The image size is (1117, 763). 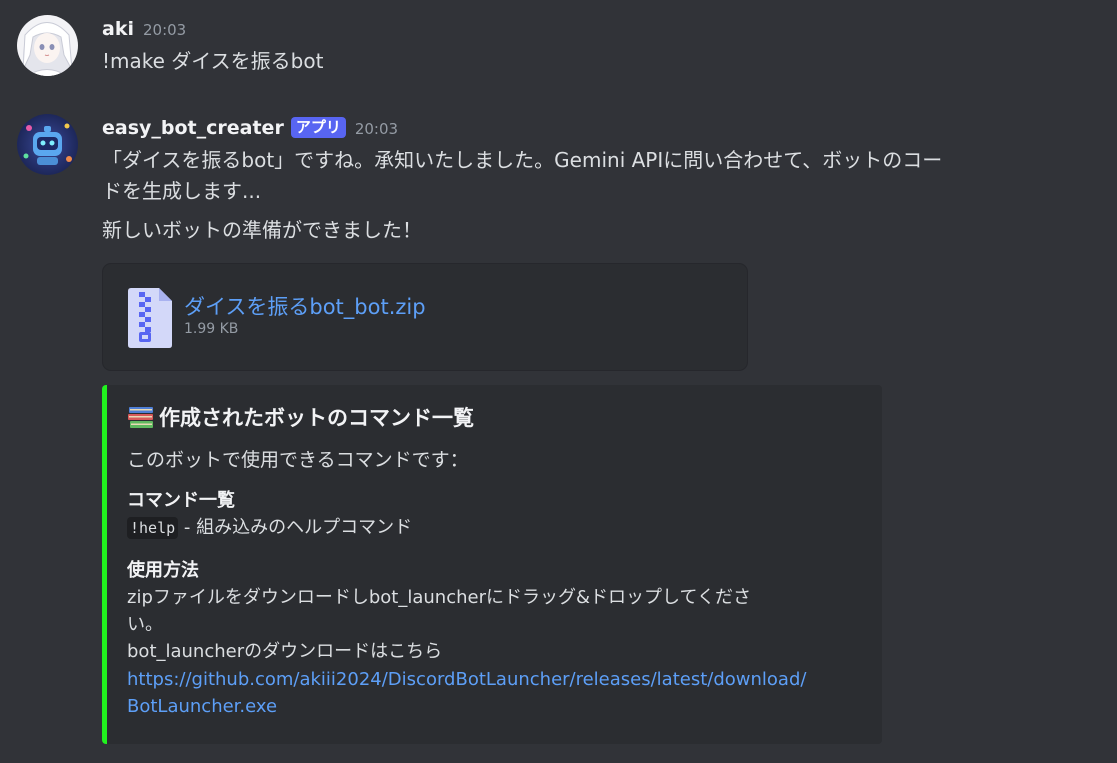 I want to click on command-description: - 組み込みのヘルプコマンド, so click(x=295, y=527).